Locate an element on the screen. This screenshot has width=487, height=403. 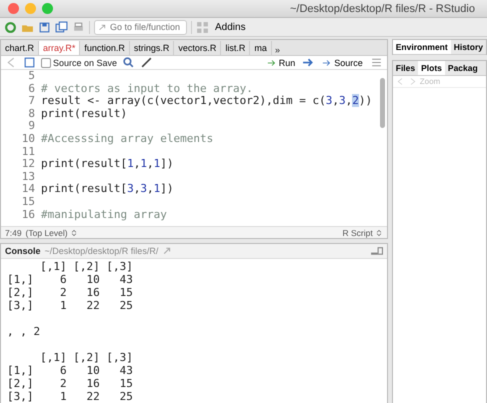
addins-menu: Addins is located at coordinates (230, 27).